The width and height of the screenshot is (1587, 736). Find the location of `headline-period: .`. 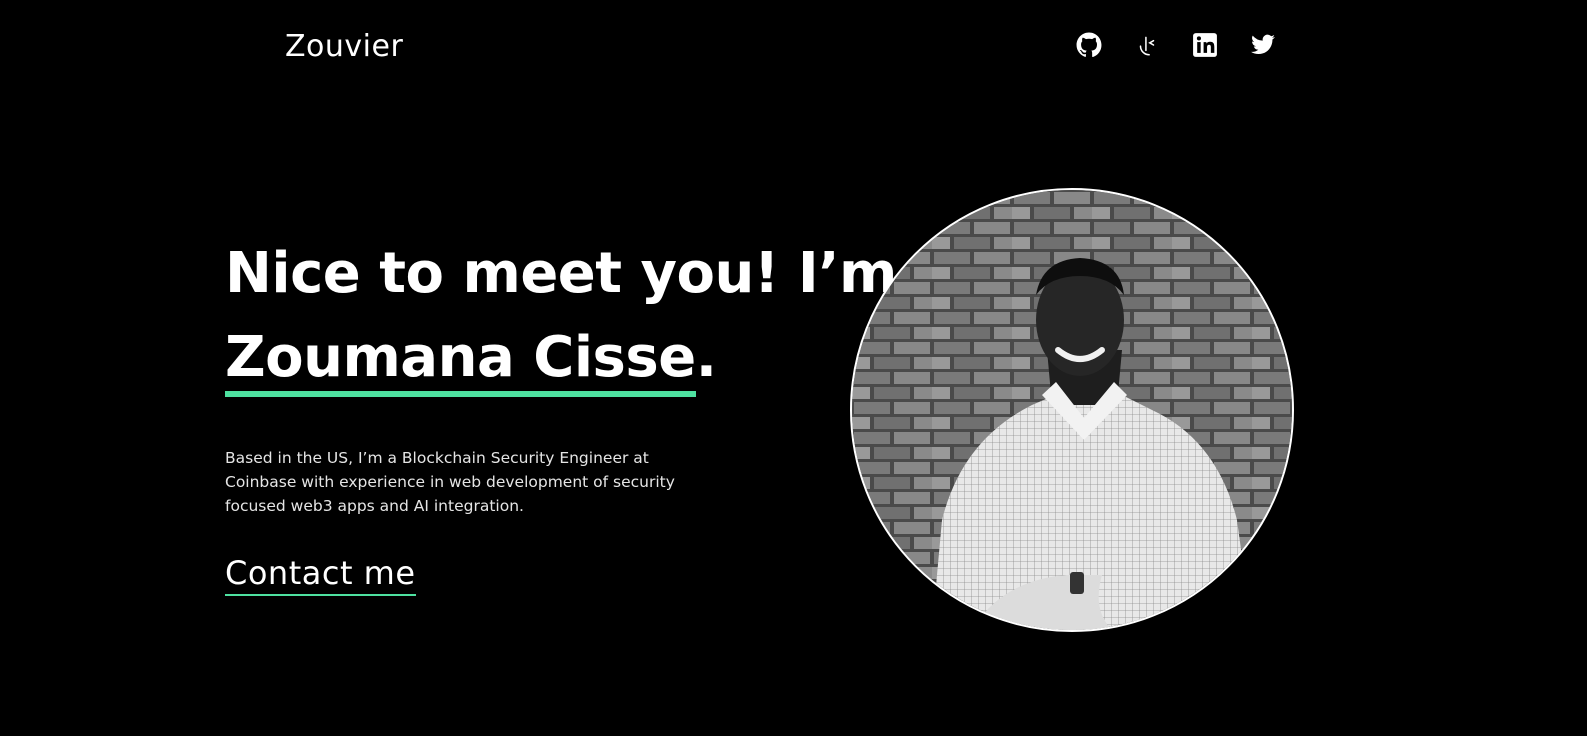

headline-period: . is located at coordinates (706, 357).